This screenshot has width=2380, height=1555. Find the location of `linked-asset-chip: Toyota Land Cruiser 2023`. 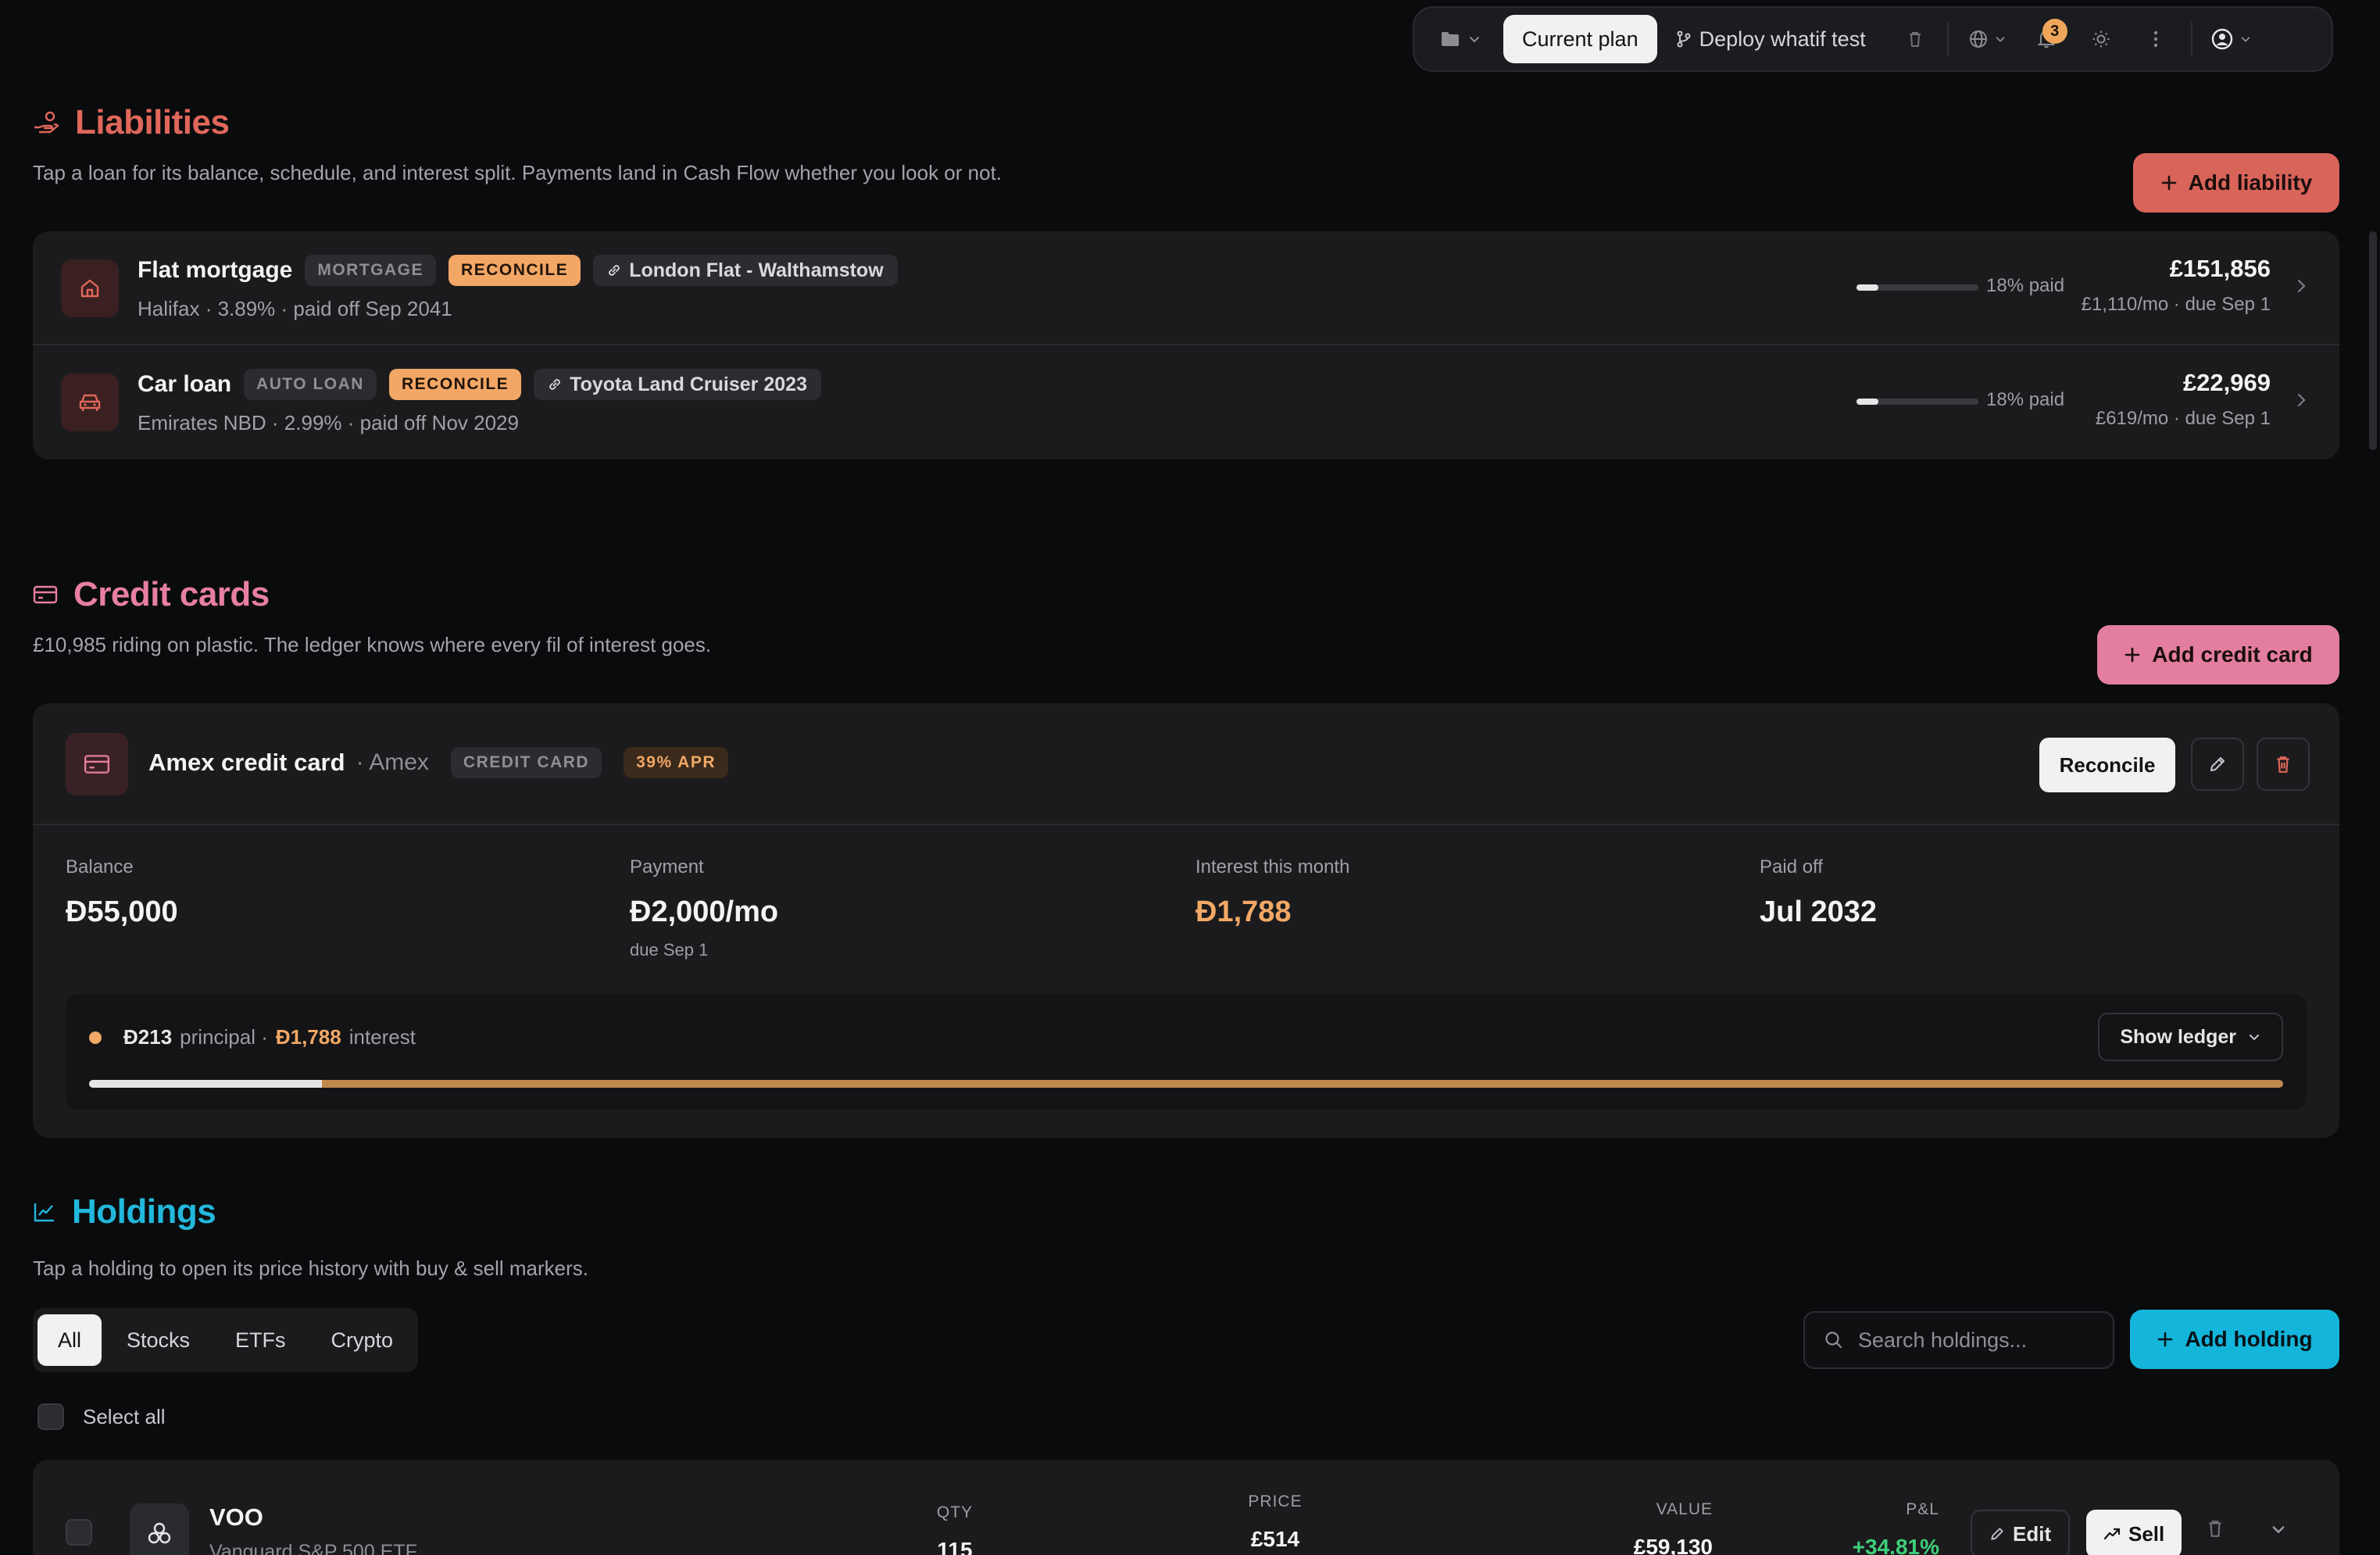

linked-asset-chip: Toyota Land Cruiser 2023 is located at coordinates (677, 385).